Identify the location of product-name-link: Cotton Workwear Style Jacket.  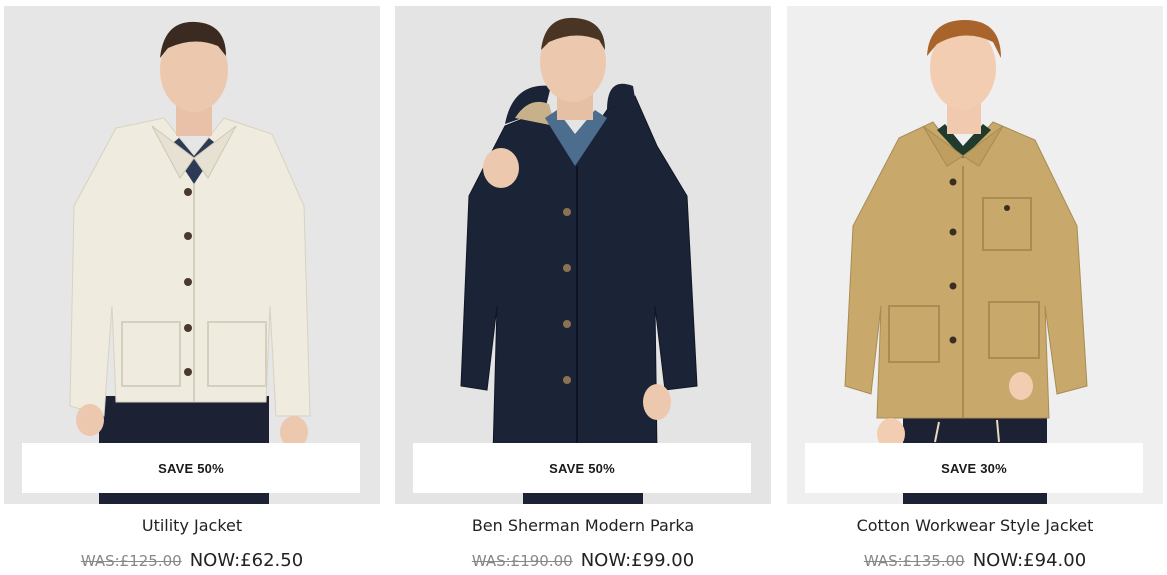
(975, 525).